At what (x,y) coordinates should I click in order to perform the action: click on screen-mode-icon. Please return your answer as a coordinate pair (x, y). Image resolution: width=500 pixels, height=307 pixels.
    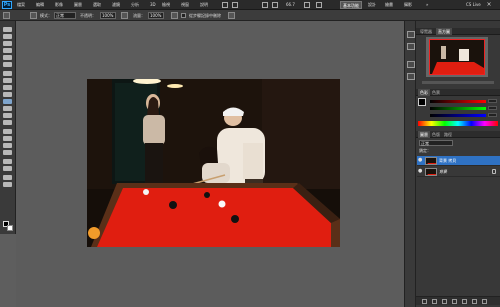
    Looking at the image, I should click on (319, 5).